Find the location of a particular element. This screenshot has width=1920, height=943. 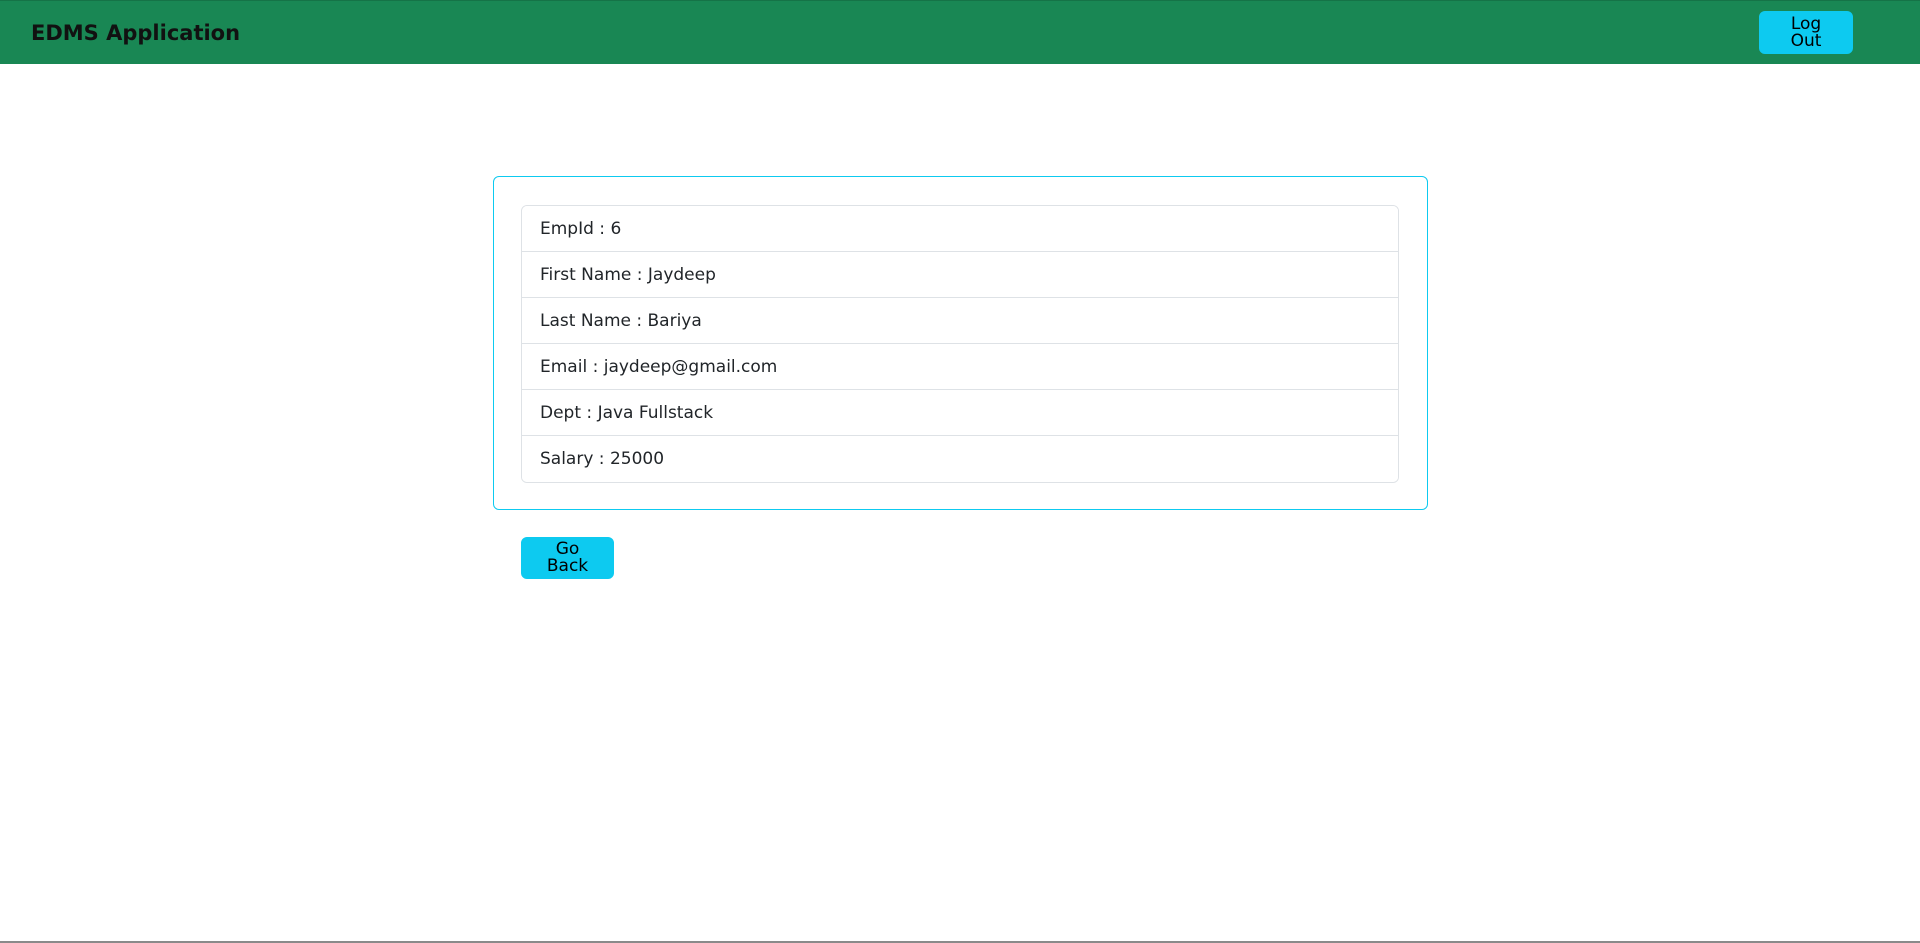

field-label: Last Name is located at coordinates (585, 320).